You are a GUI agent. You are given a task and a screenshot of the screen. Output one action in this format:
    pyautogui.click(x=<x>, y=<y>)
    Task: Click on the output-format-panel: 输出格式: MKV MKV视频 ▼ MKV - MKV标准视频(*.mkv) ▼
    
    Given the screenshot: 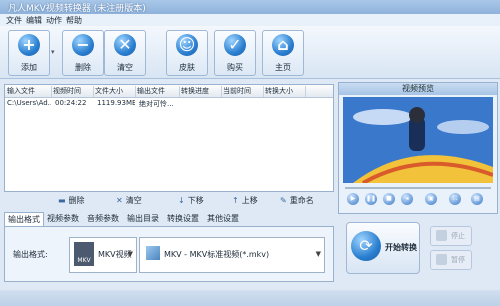 What is the action you would take?
    pyautogui.click(x=169, y=254)
    